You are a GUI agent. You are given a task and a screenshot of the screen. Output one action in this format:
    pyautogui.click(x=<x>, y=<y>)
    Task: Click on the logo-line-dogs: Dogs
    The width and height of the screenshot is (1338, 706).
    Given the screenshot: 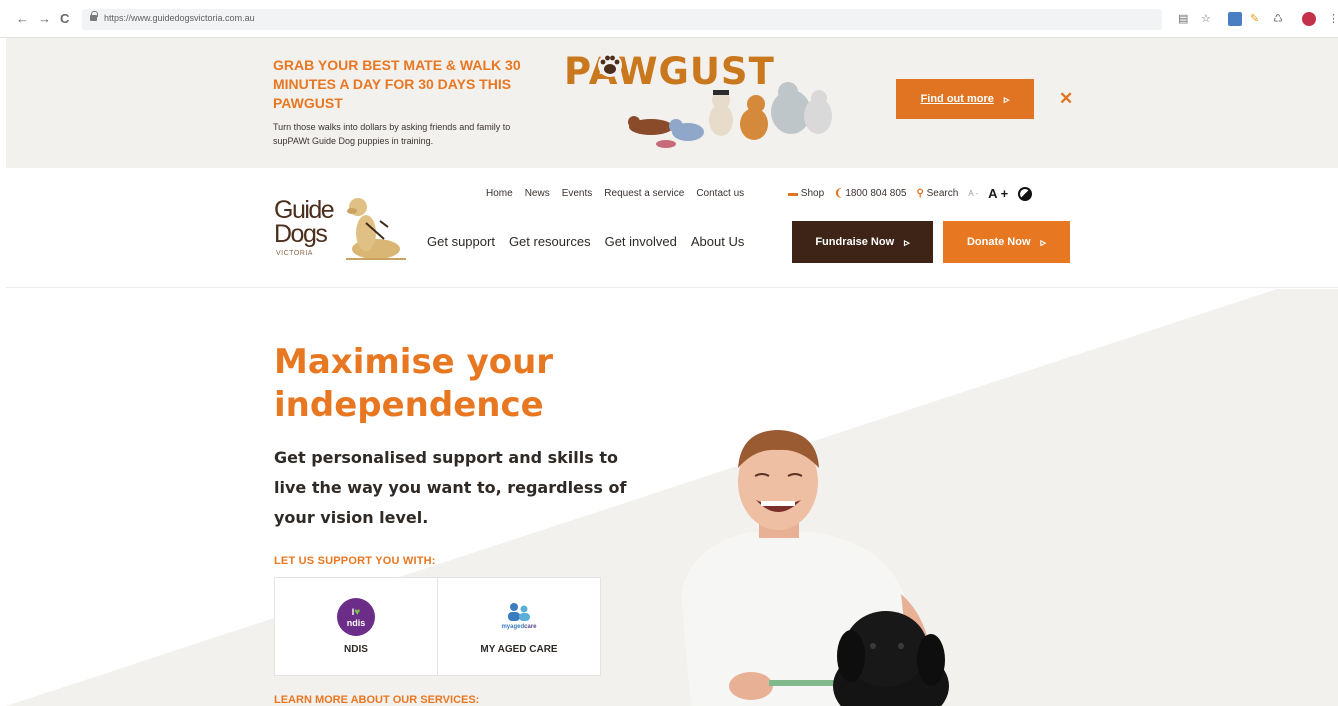 What is the action you would take?
    pyautogui.click(x=301, y=234)
    